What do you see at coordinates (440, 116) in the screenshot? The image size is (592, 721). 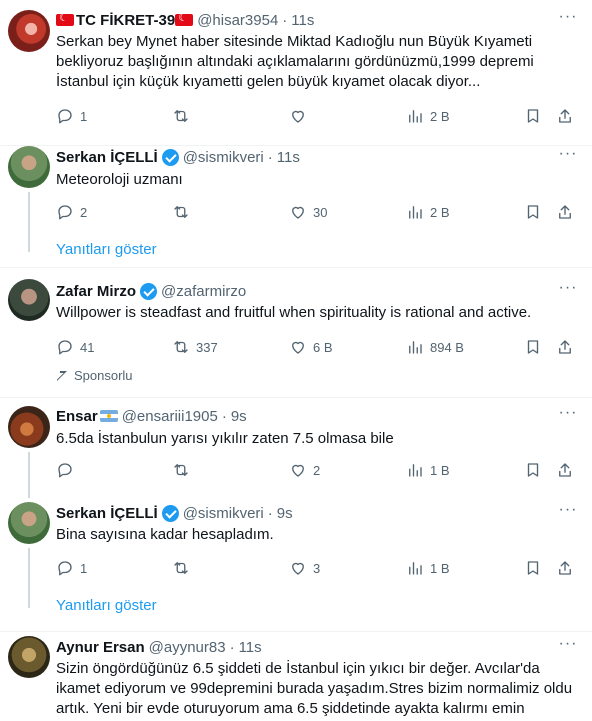 I see `views-count: 2 B` at bounding box center [440, 116].